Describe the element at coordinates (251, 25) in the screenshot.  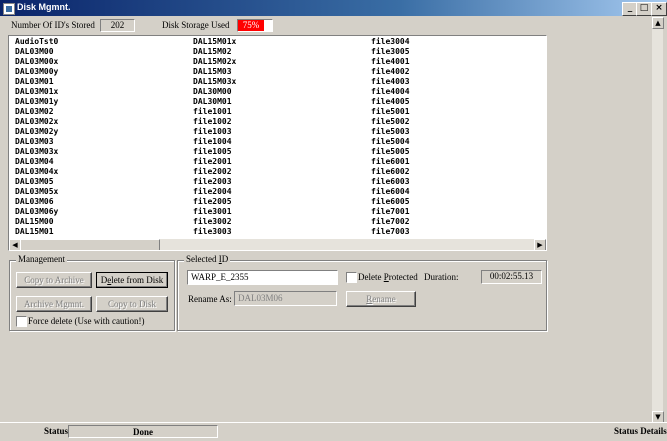
I see `disk-storage-value: 75%` at that location.